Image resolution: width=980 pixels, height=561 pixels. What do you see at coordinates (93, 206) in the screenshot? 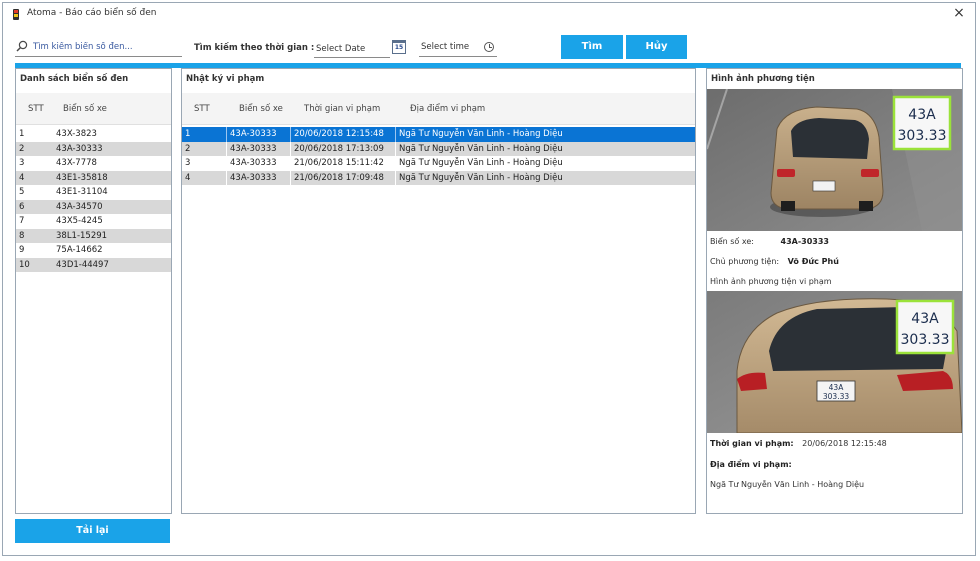
I see `blacklist-row: 6 43A-34570` at bounding box center [93, 206].